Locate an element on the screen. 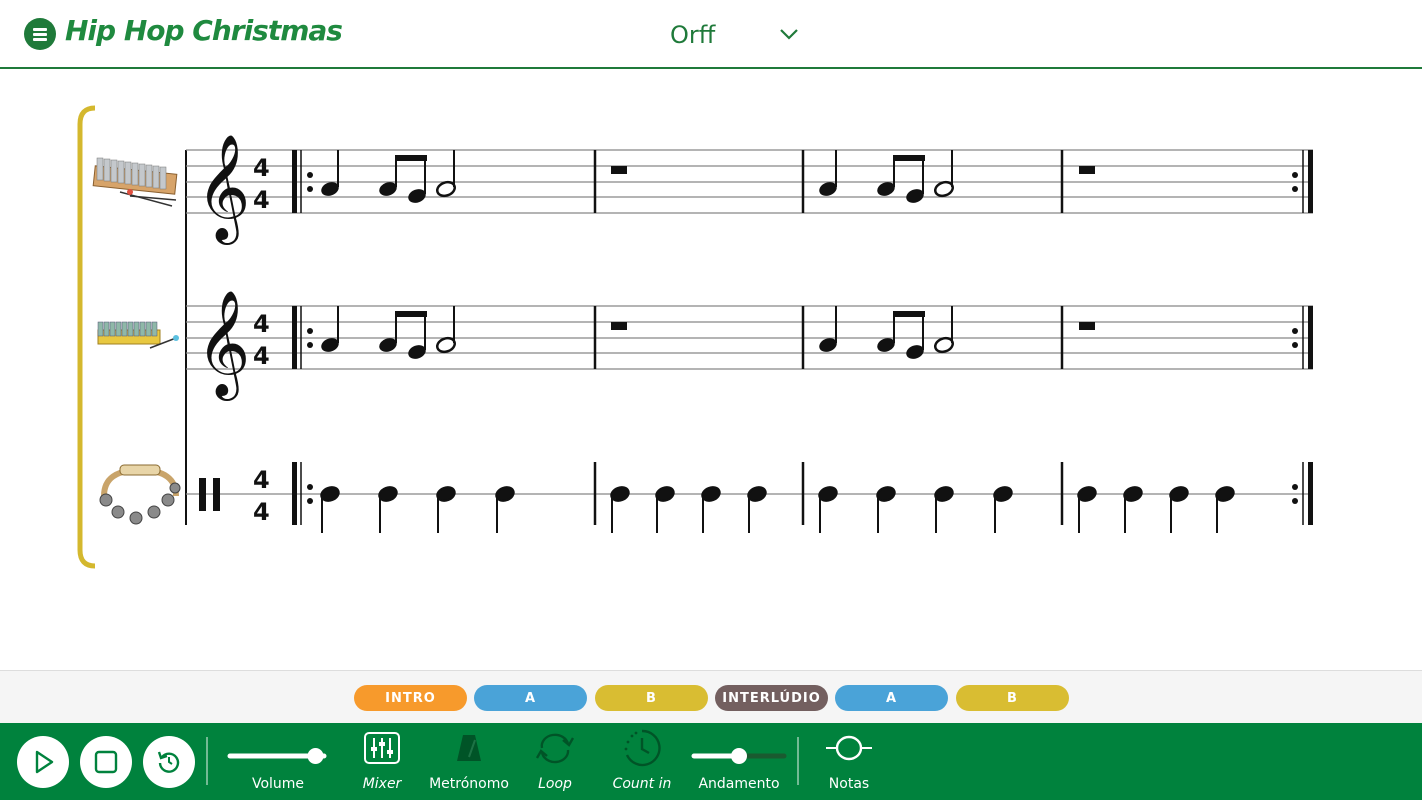 The width and height of the screenshot is (1422, 800). count-in-label: Count in is located at coordinates (642, 784).